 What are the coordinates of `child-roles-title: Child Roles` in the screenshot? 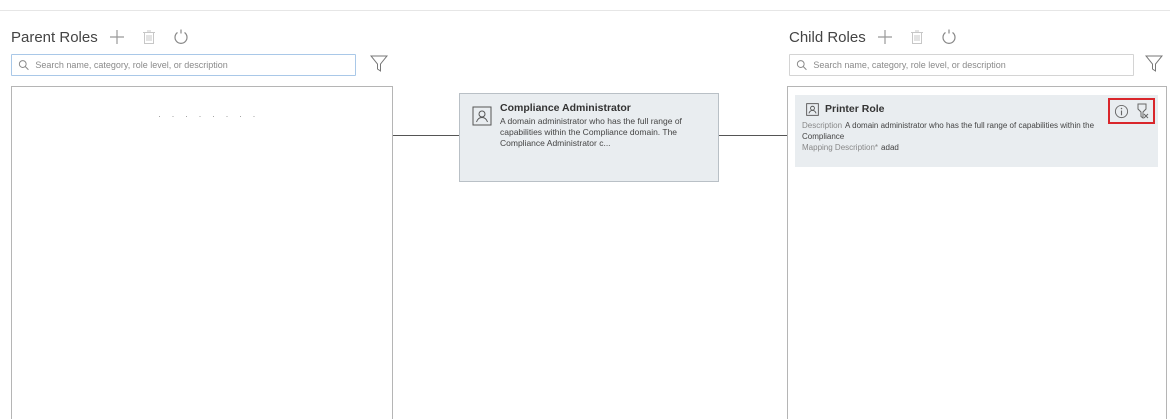 It's located at (827, 37).